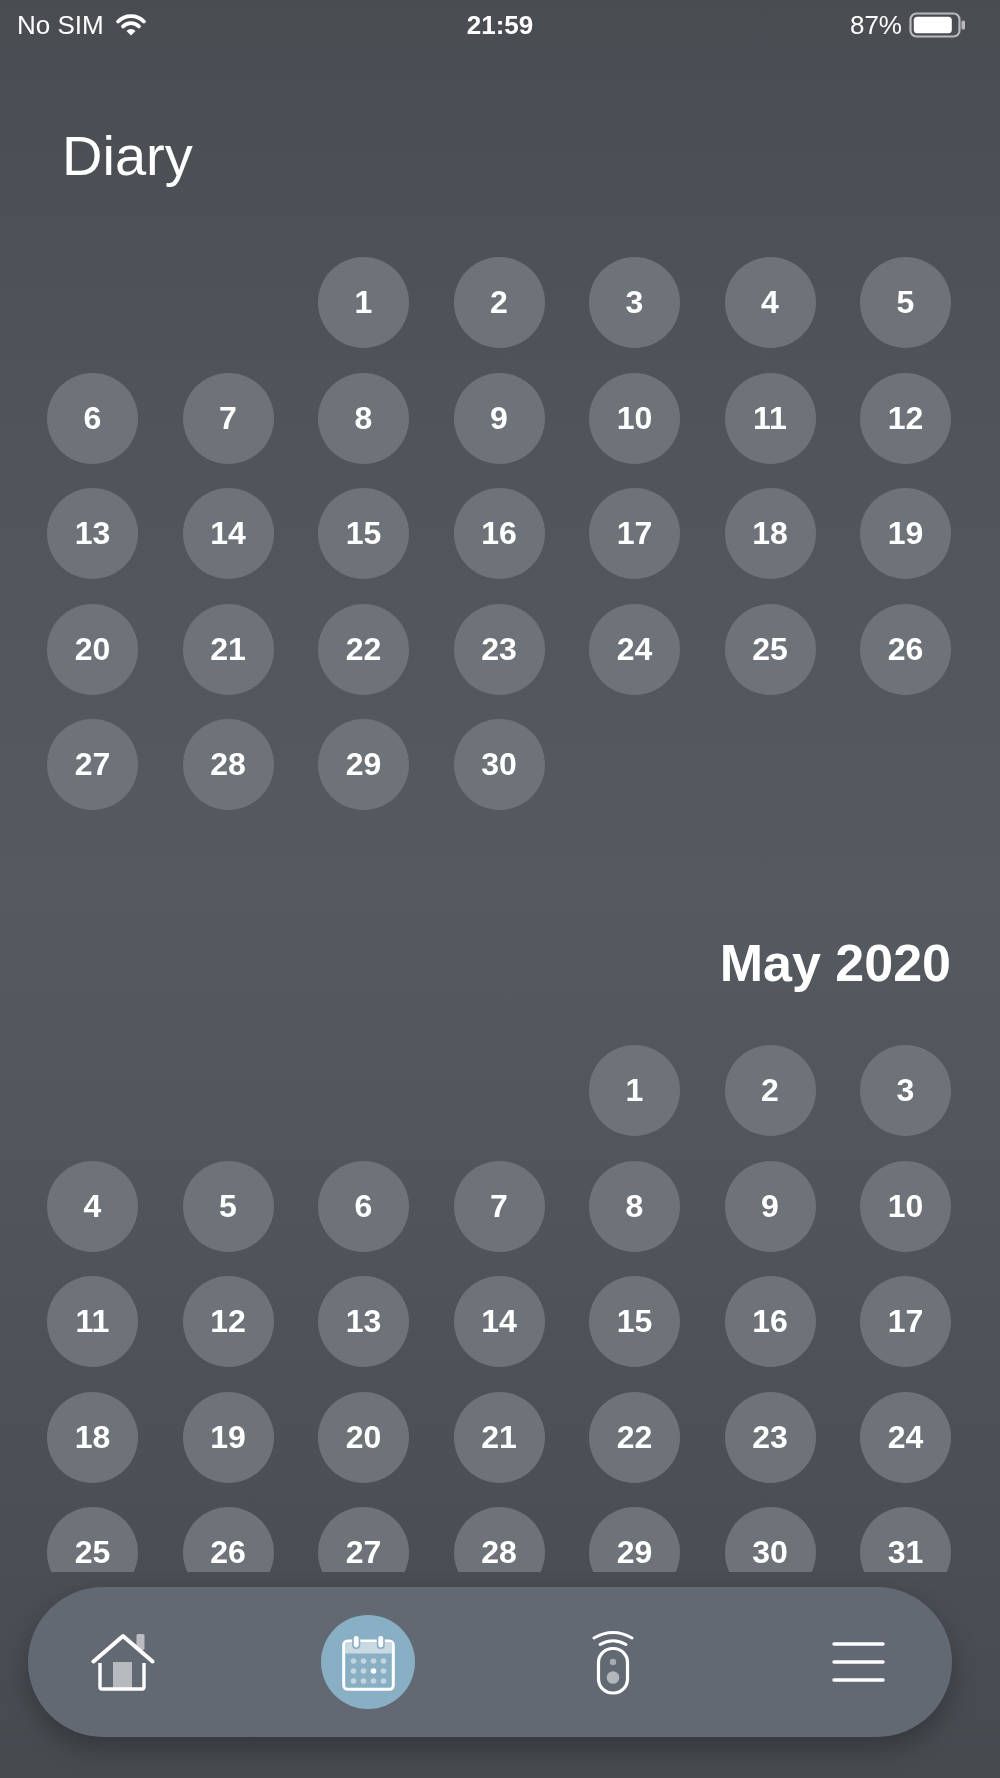  Describe the element at coordinates (500, 25) in the screenshot. I see `clock-time: 21:59` at that location.